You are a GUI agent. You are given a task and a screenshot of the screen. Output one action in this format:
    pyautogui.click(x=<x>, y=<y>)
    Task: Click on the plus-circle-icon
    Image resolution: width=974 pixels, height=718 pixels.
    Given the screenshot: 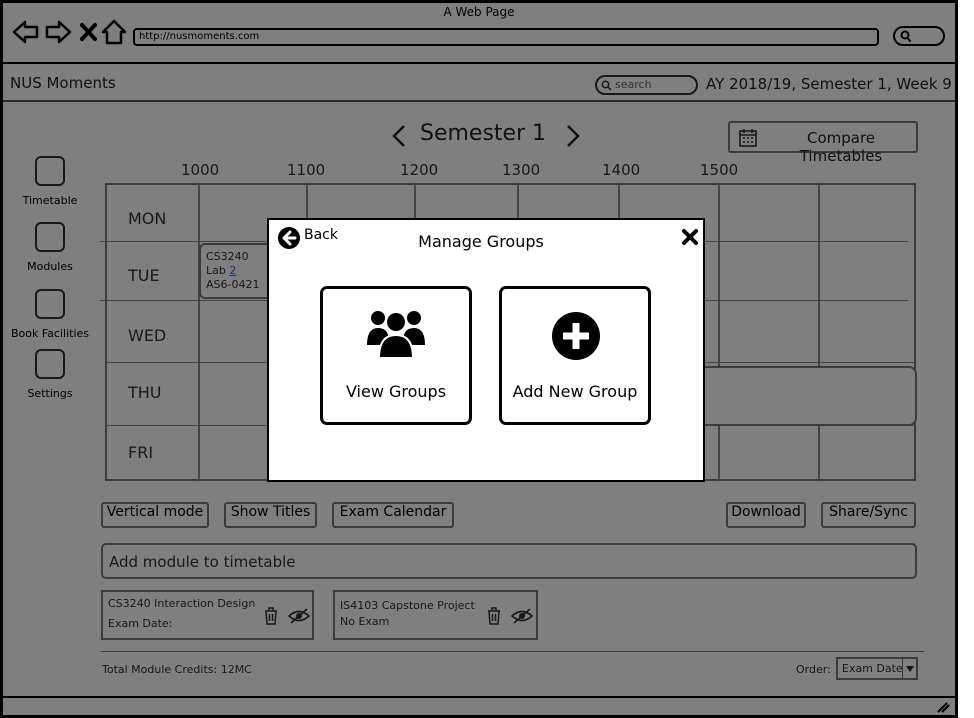 What is the action you would take?
    pyautogui.click(x=576, y=336)
    